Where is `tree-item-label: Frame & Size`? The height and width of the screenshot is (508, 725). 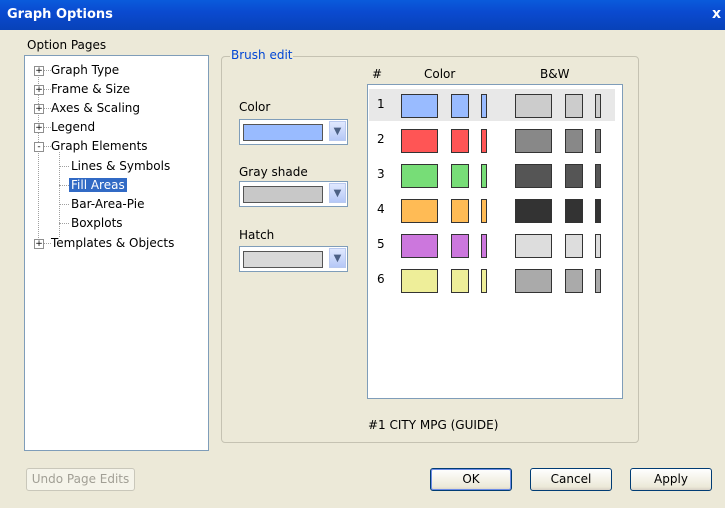 tree-item-label: Frame & Size is located at coordinates (91, 89).